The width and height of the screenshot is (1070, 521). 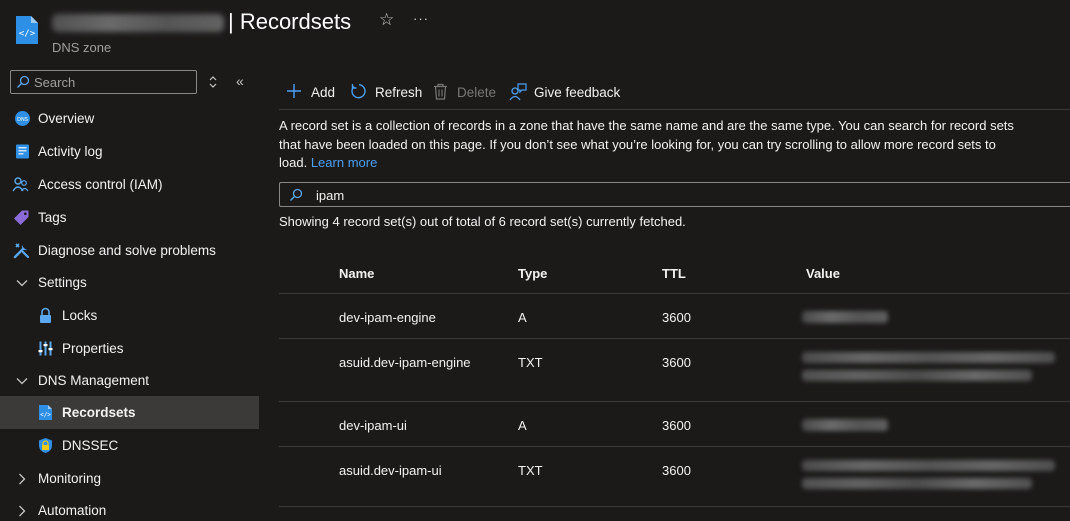 I want to click on sidebar-item-properties: Properties, so click(x=129, y=348).